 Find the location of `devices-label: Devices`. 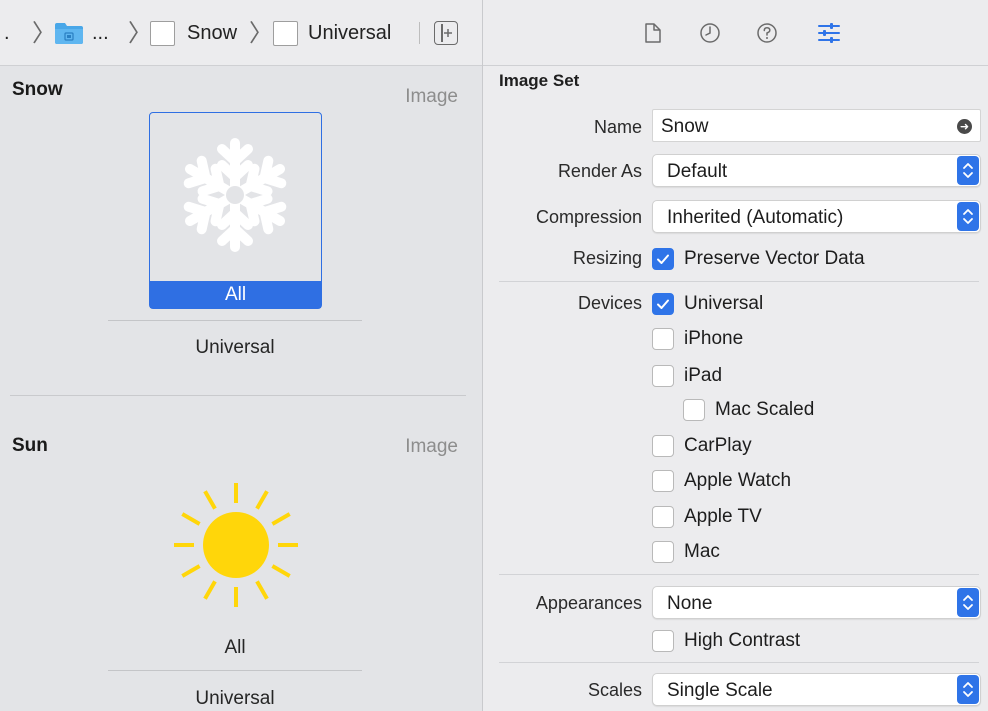

devices-label: Devices is located at coordinates (609, 303).